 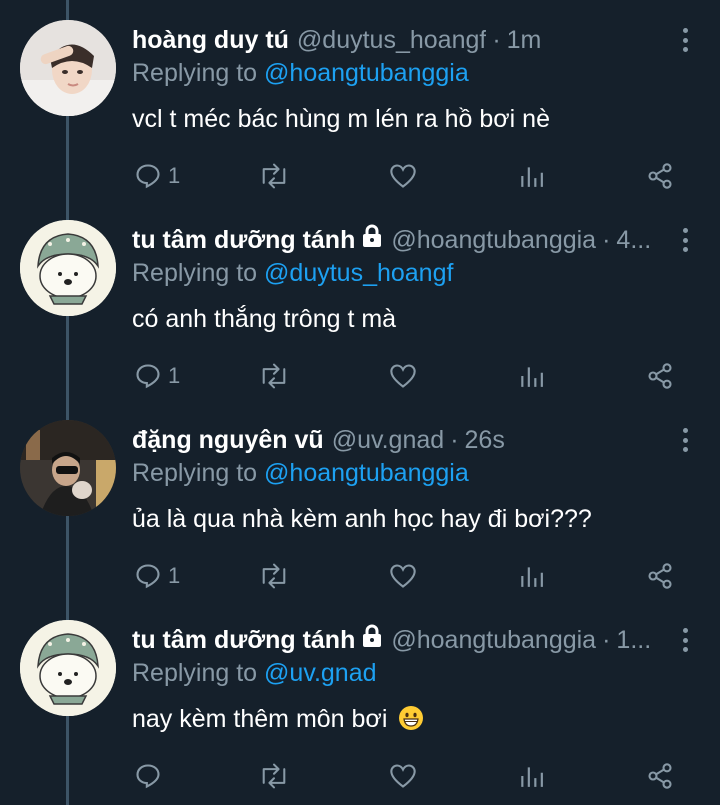 What do you see at coordinates (362, 519) in the screenshot?
I see `tweet-text: ủa là qua nhà kèm anh học hay đi bơi???` at bounding box center [362, 519].